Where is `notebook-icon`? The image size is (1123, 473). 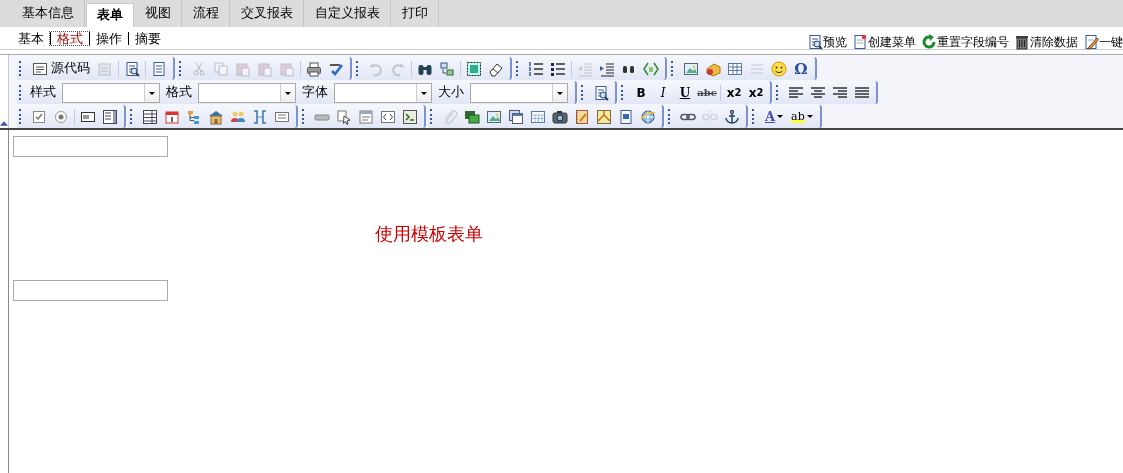 notebook-icon is located at coordinates (582, 116).